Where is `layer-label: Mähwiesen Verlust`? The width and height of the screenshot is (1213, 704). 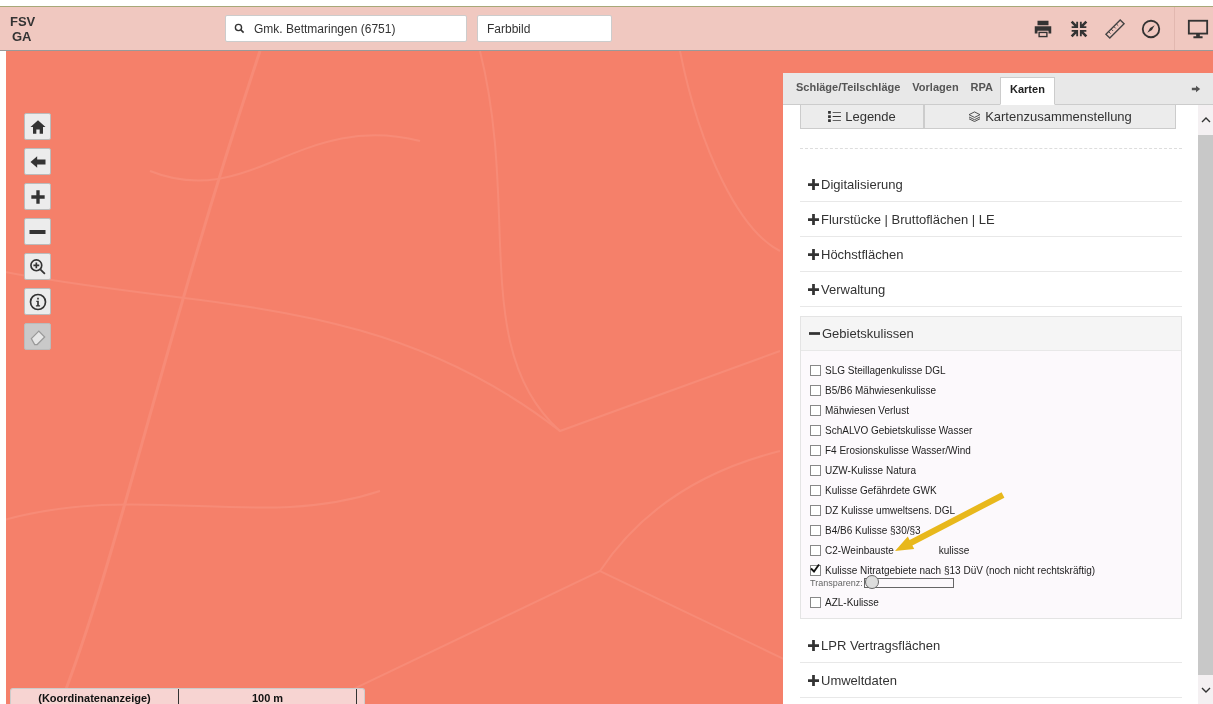 layer-label: Mähwiesen Verlust is located at coordinates (867, 410).